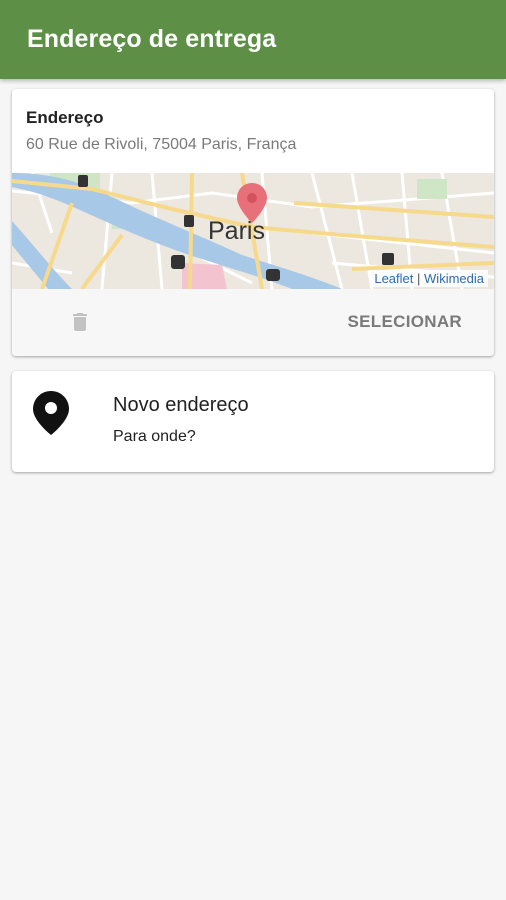 The image size is (506, 900). Describe the element at coordinates (65, 117) in the screenshot. I see `address-card-title: Endereço` at that location.